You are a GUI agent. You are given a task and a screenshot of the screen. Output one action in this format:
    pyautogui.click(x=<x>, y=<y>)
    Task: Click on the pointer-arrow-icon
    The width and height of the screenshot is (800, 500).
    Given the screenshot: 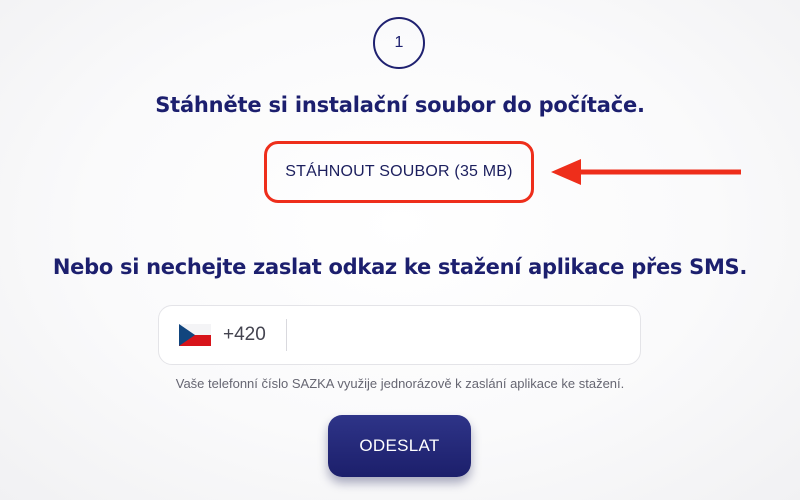 What is the action you would take?
    pyautogui.click(x=646, y=172)
    